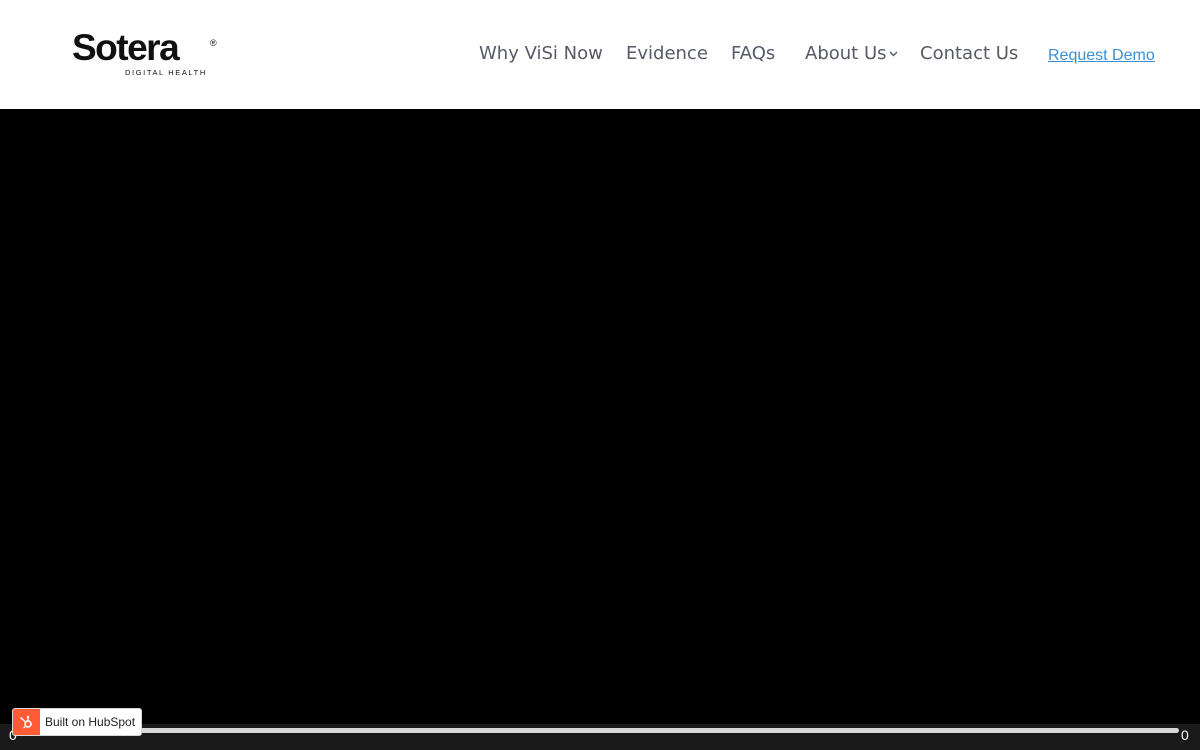  What do you see at coordinates (846, 54) in the screenshot?
I see `nav-item-about-us: About Us` at bounding box center [846, 54].